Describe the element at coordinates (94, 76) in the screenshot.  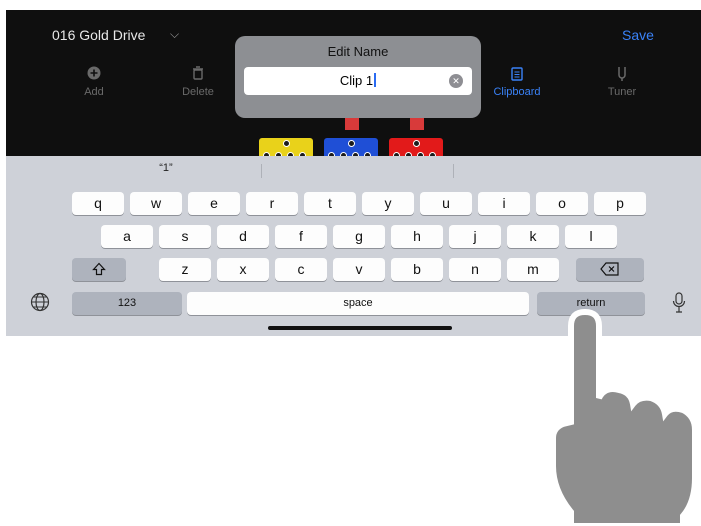
I see `plus-circle-icon` at that location.